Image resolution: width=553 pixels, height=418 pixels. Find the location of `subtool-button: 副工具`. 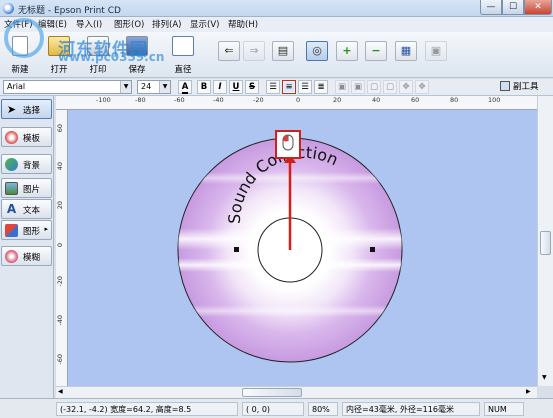

subtool-button: 副工具 is located at coordinates (526, 87).